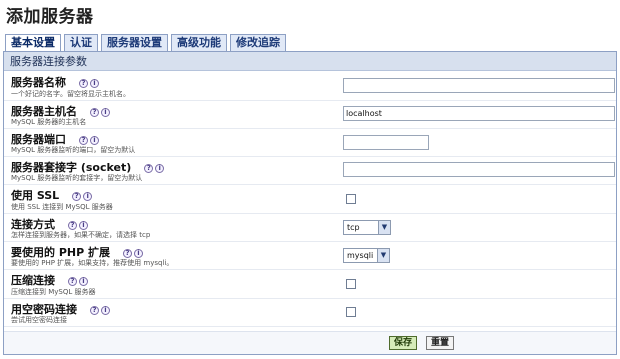 The width and height of the screenshot is (620, 359). I want to click on tab-bar: 基本设置 认证 服务器设置 高级功能 修改追踪, so click(147, 43).